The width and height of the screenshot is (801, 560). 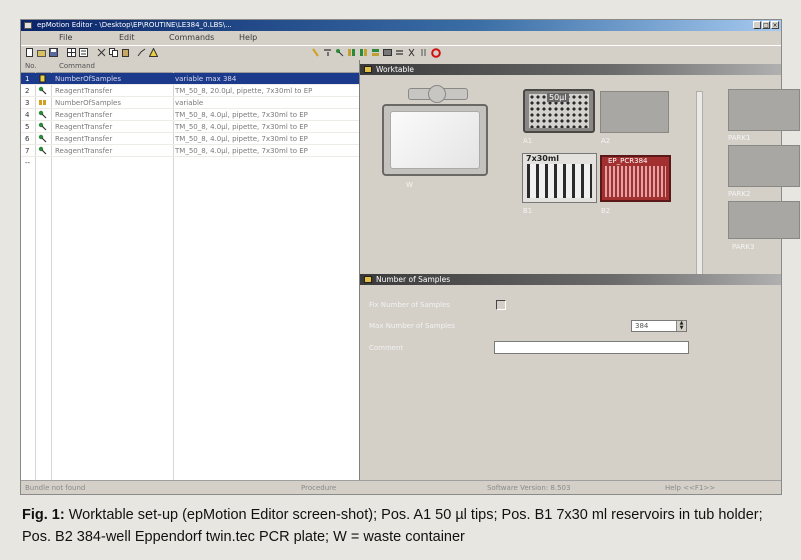 I want to click on row-number: 4, so click(x=27, y=115).